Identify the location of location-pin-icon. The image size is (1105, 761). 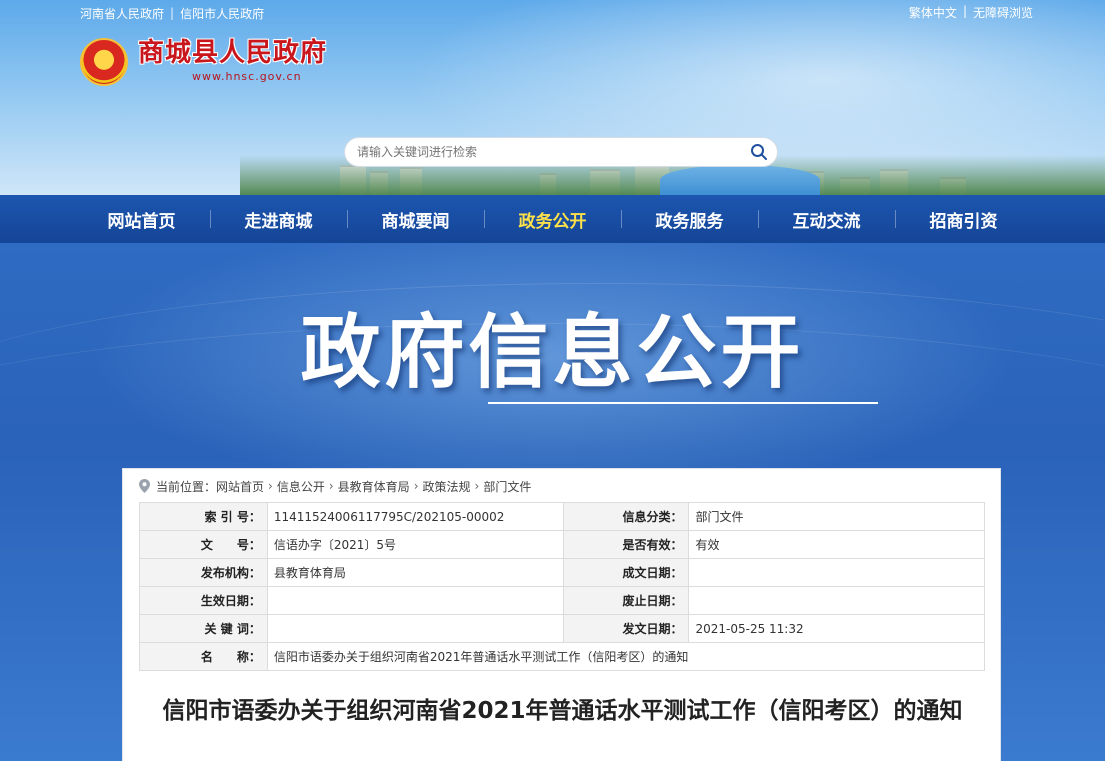
(144, 486).